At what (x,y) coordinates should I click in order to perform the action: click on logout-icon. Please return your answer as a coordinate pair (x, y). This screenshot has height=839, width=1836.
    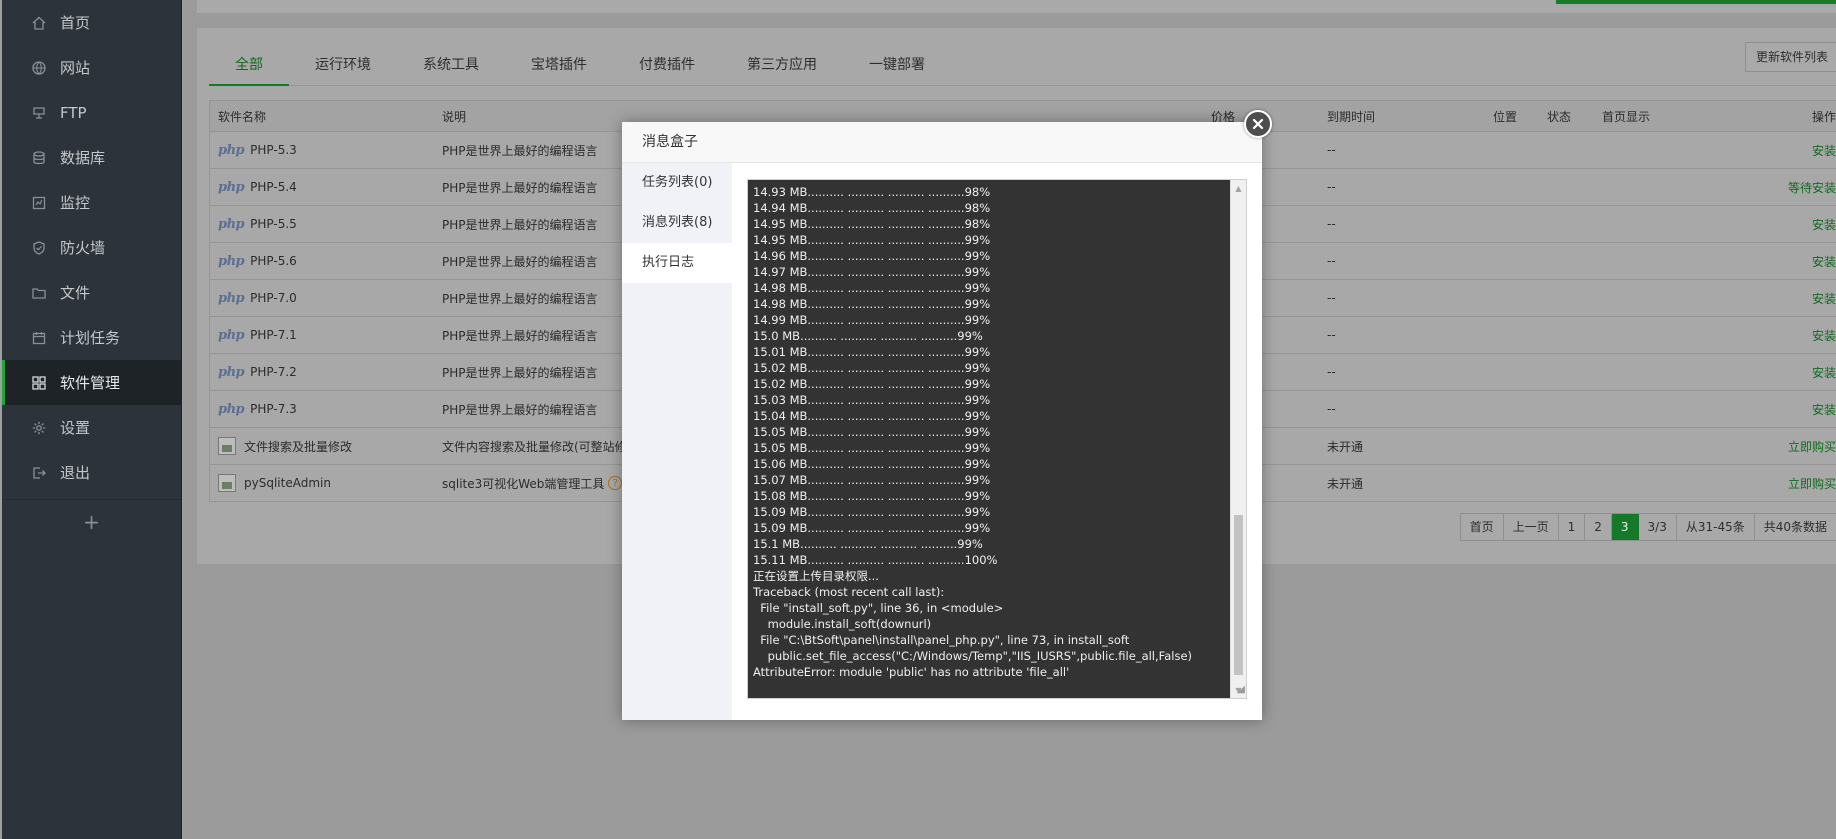
    Looking at the image, I should click on (39, 473).